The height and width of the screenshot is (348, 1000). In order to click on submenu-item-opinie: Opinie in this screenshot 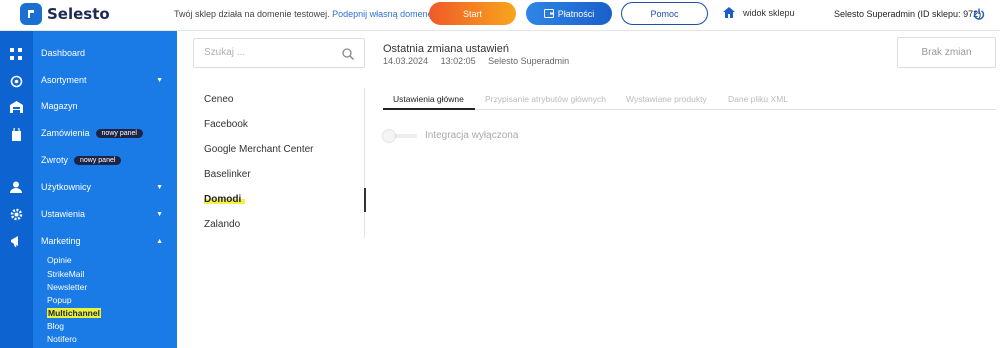, I will do `click(59, 260)`.